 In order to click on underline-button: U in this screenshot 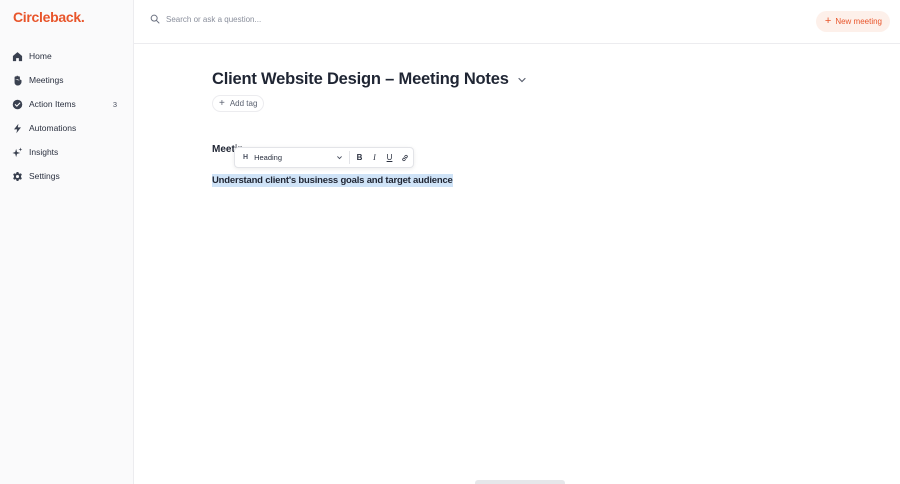, I will do `click(389, 157)`.